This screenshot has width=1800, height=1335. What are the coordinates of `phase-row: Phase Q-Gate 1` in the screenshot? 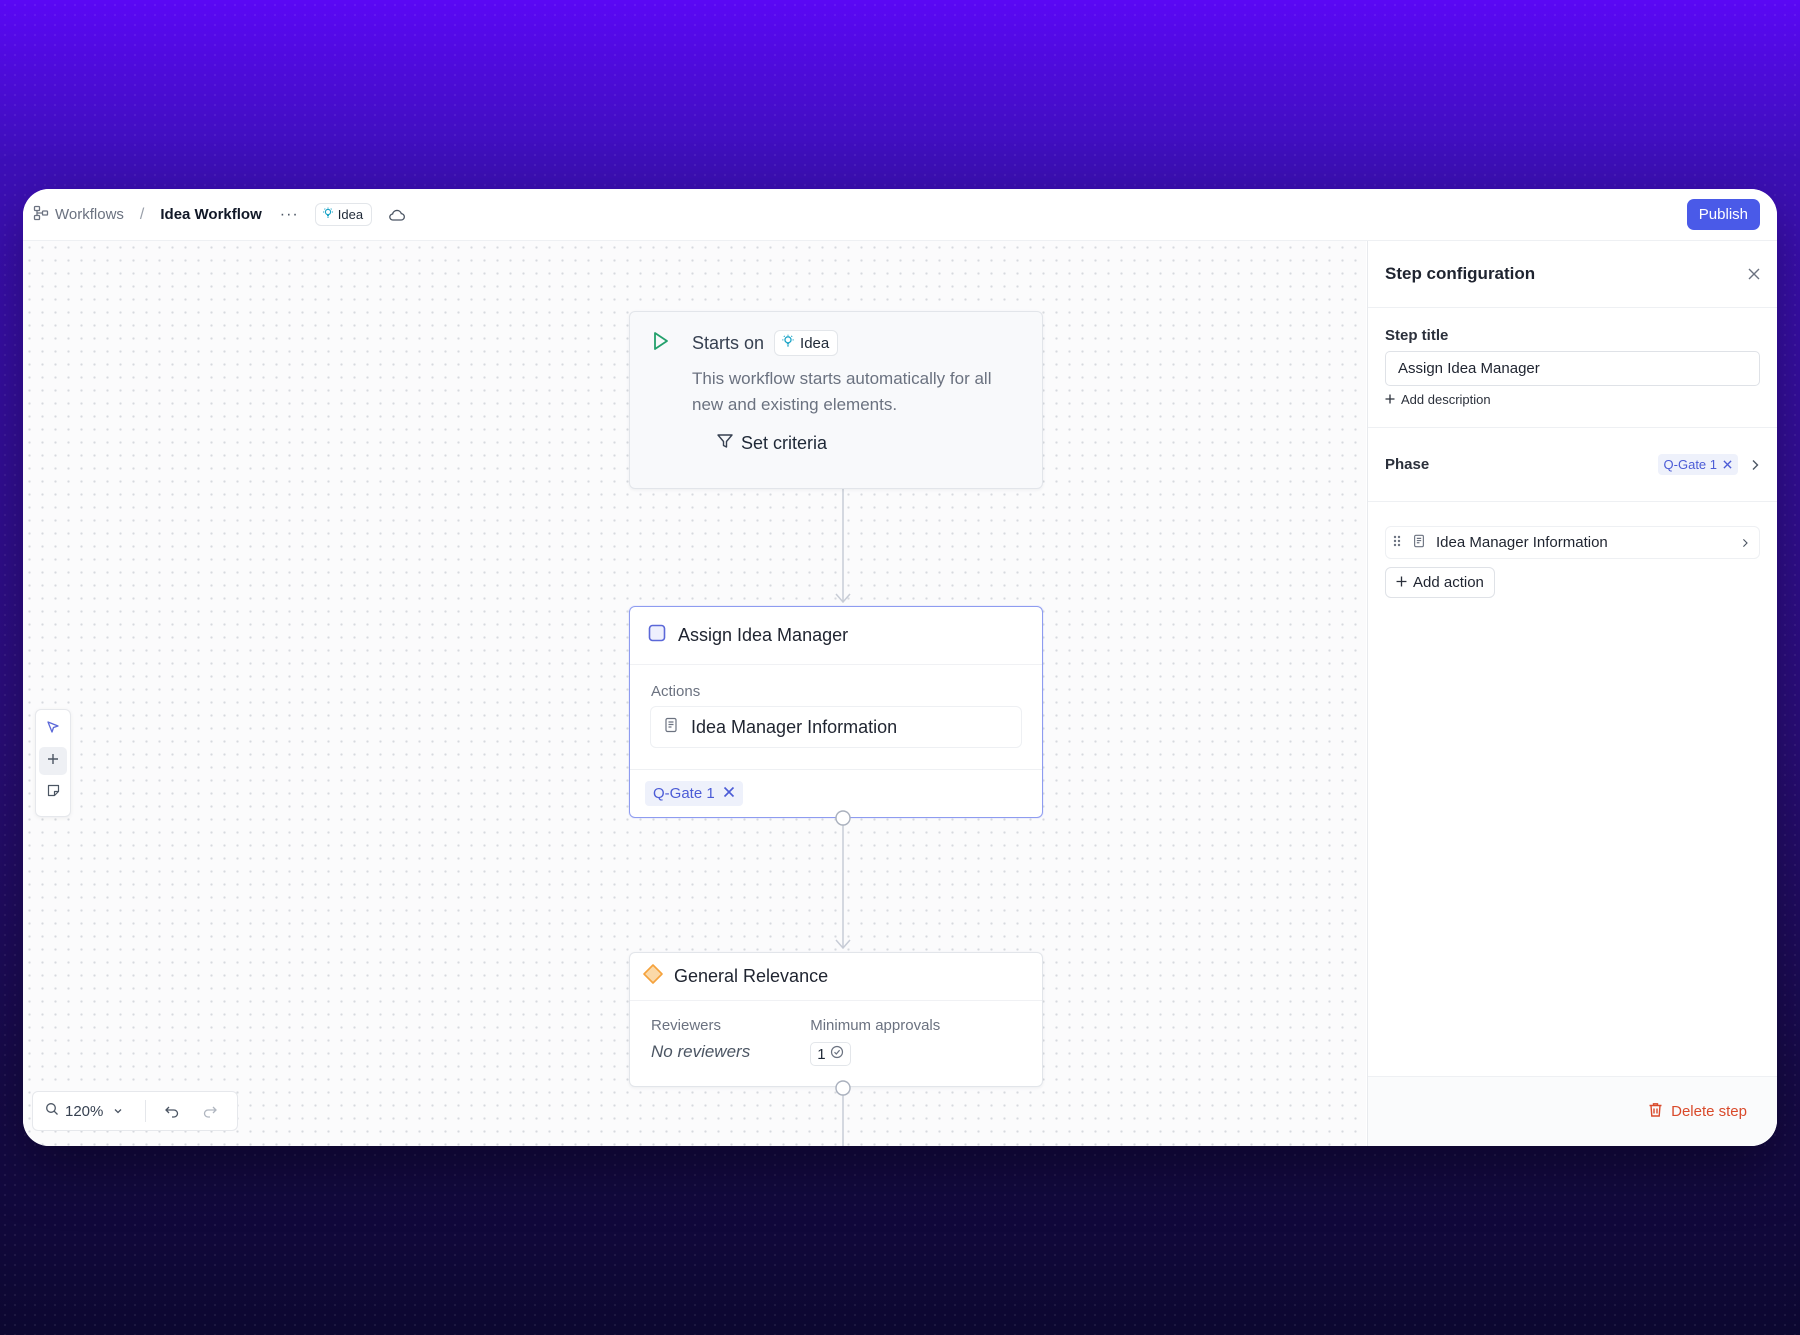 It's located at (1572, 465).